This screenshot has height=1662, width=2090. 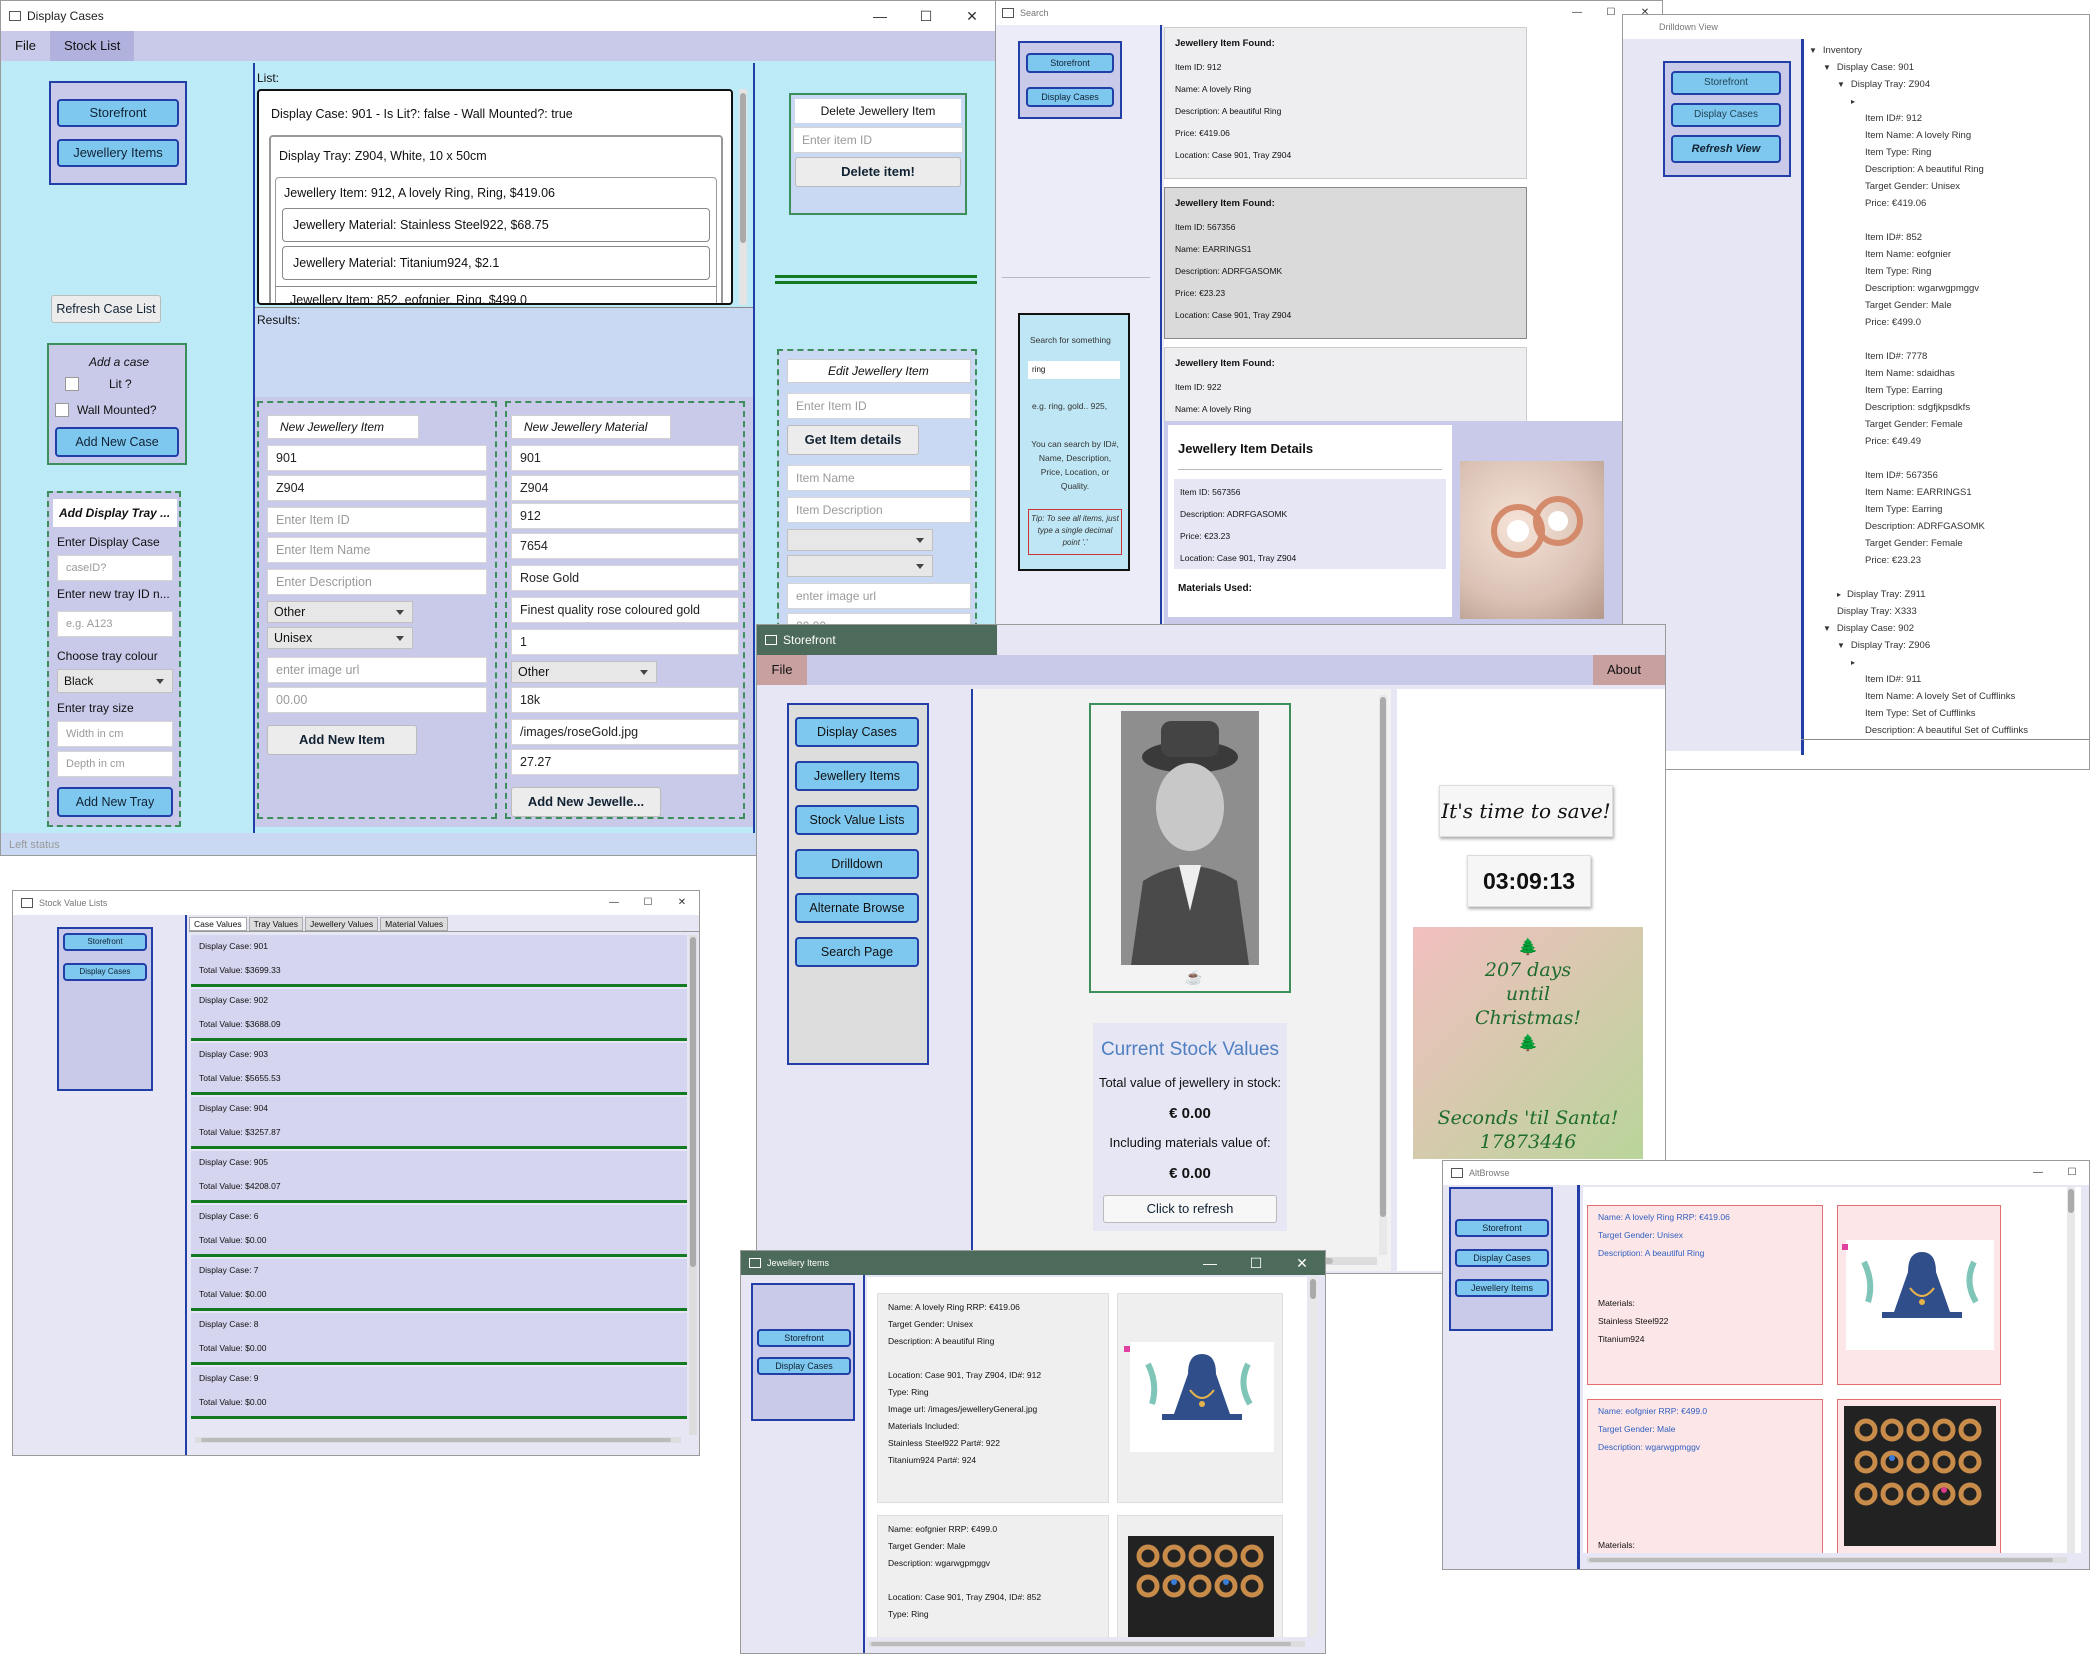 What do you see at coordinates (439, 1069) in the screenshot?
I see `case-value-row: Display Case: 903 Total Value: $5655.53` at bounding box center [439, 1069].